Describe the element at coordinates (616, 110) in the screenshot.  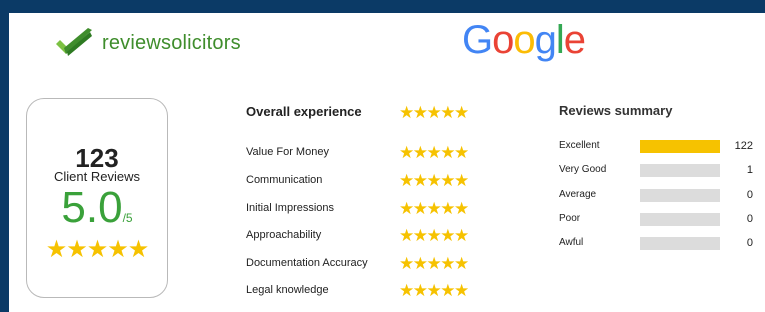
I see `reviews-summary-title: Reviews summary` at that location.